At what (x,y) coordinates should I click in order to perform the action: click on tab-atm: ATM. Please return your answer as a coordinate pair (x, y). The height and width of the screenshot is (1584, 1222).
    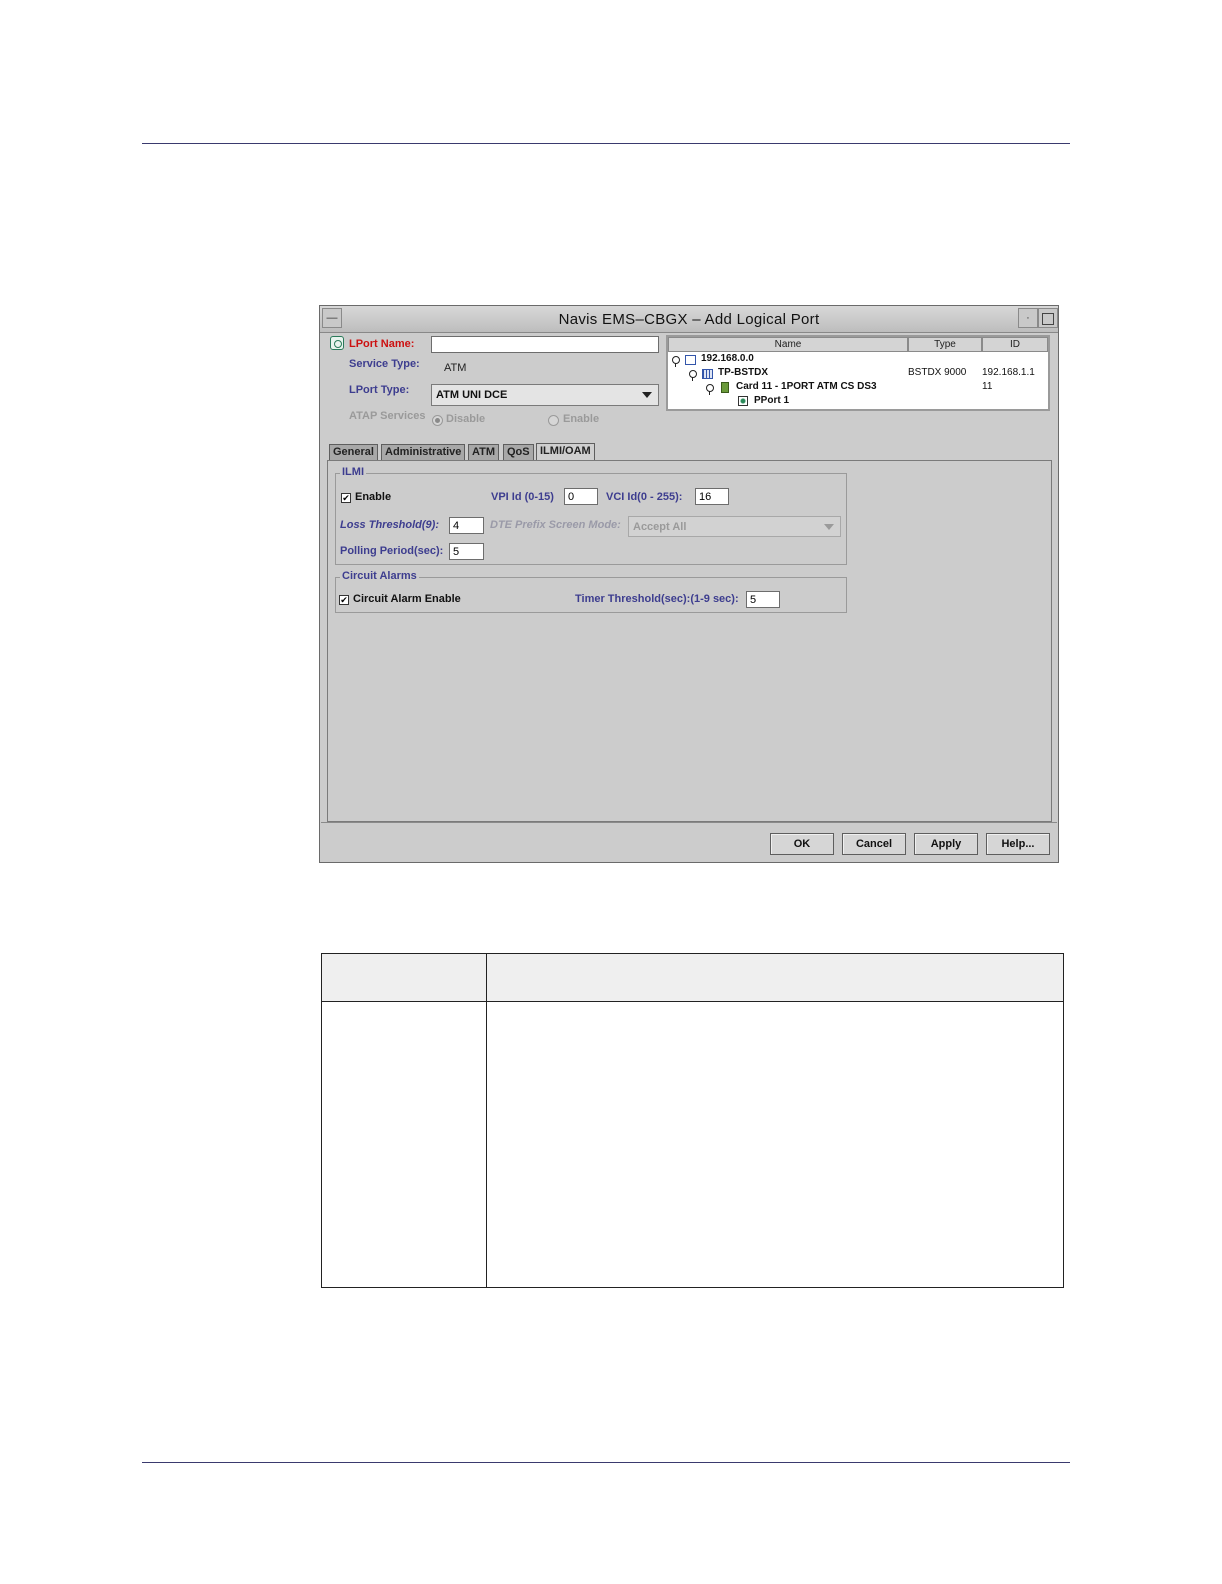
    Looking at the image, I should click on (484, 452).